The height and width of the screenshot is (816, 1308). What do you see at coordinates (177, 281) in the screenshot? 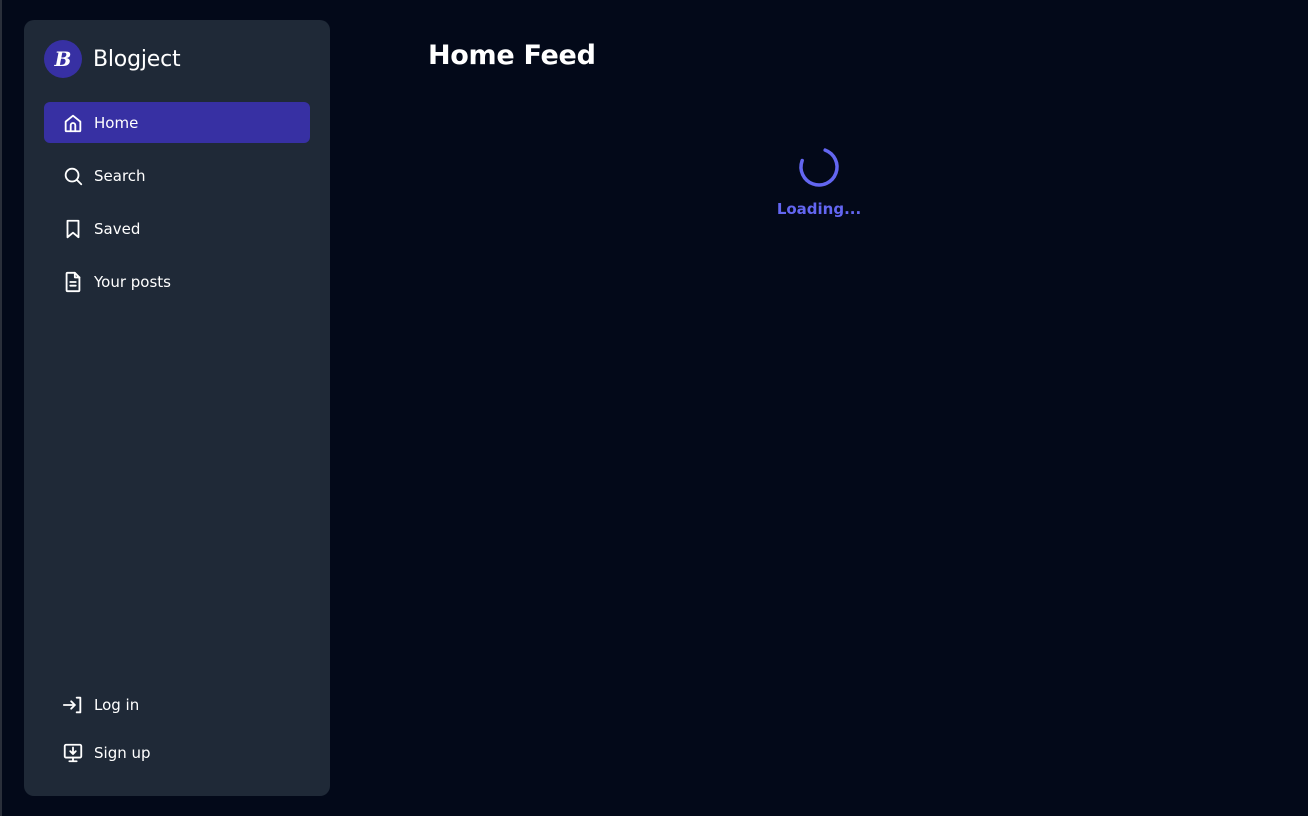
I see `sidebar-item-your-posts: Your posts` at bounding box center [177, 281].